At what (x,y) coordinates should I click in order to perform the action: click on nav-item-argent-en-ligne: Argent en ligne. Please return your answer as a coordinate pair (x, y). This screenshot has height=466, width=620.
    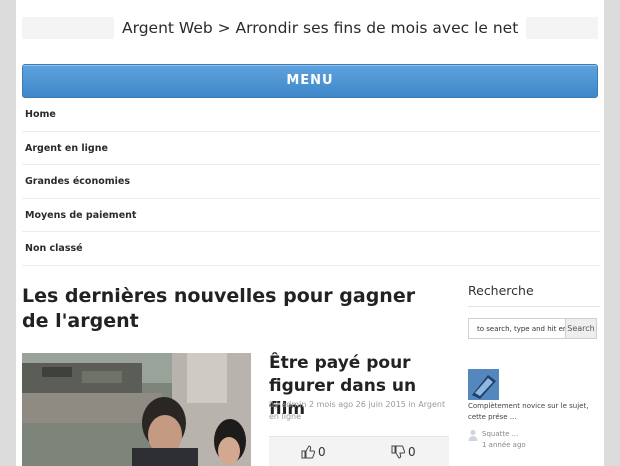
    Looking at the image, I should click on (311, 148).